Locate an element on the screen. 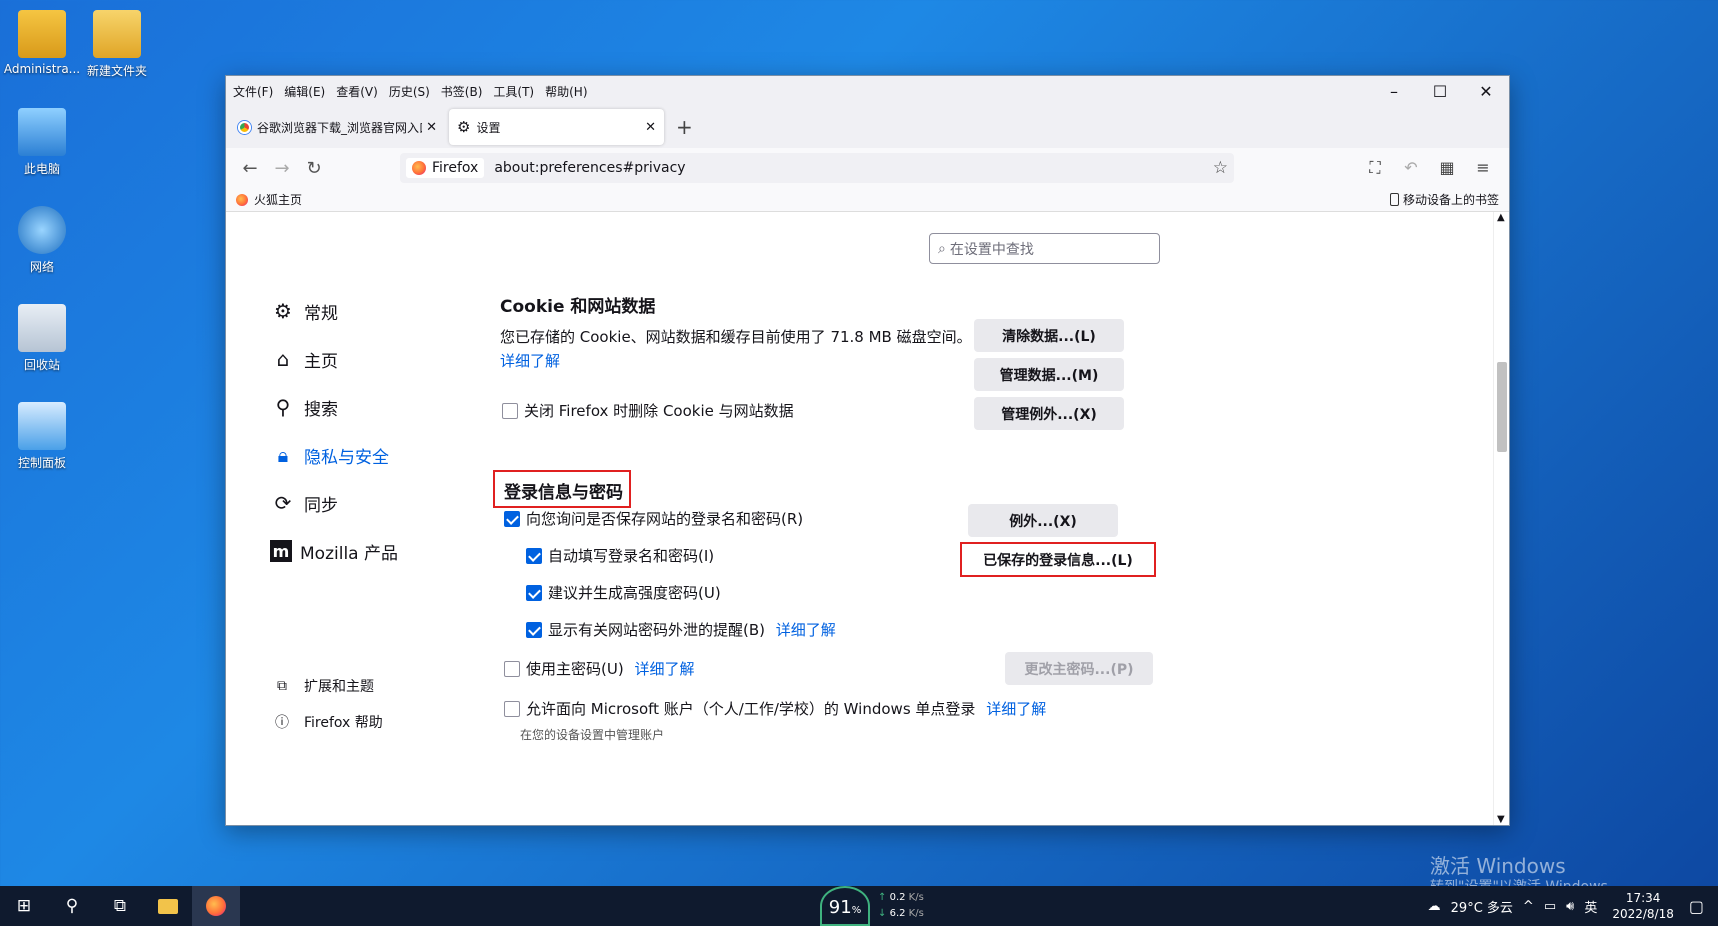 Image resolution: width=1718 pixels, height=926 pixels. search-icon: ⚲ is located at coordinates (72, 906).